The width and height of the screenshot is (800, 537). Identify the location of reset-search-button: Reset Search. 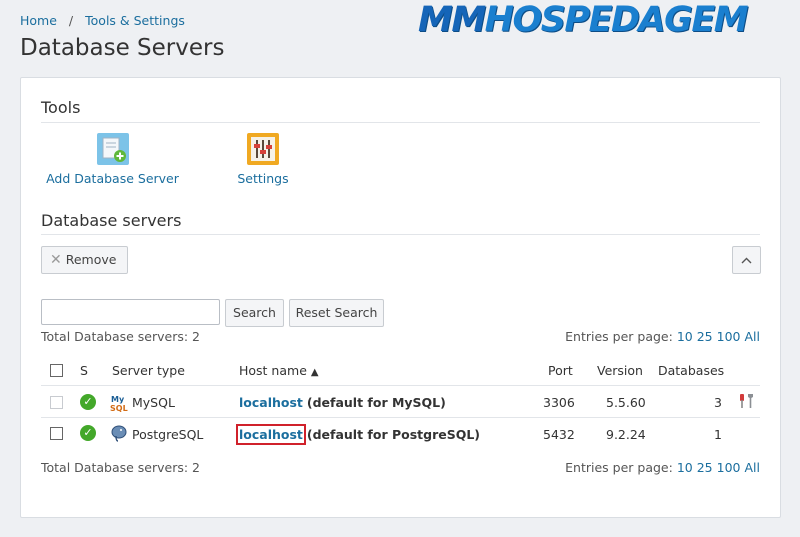
(336, 313).